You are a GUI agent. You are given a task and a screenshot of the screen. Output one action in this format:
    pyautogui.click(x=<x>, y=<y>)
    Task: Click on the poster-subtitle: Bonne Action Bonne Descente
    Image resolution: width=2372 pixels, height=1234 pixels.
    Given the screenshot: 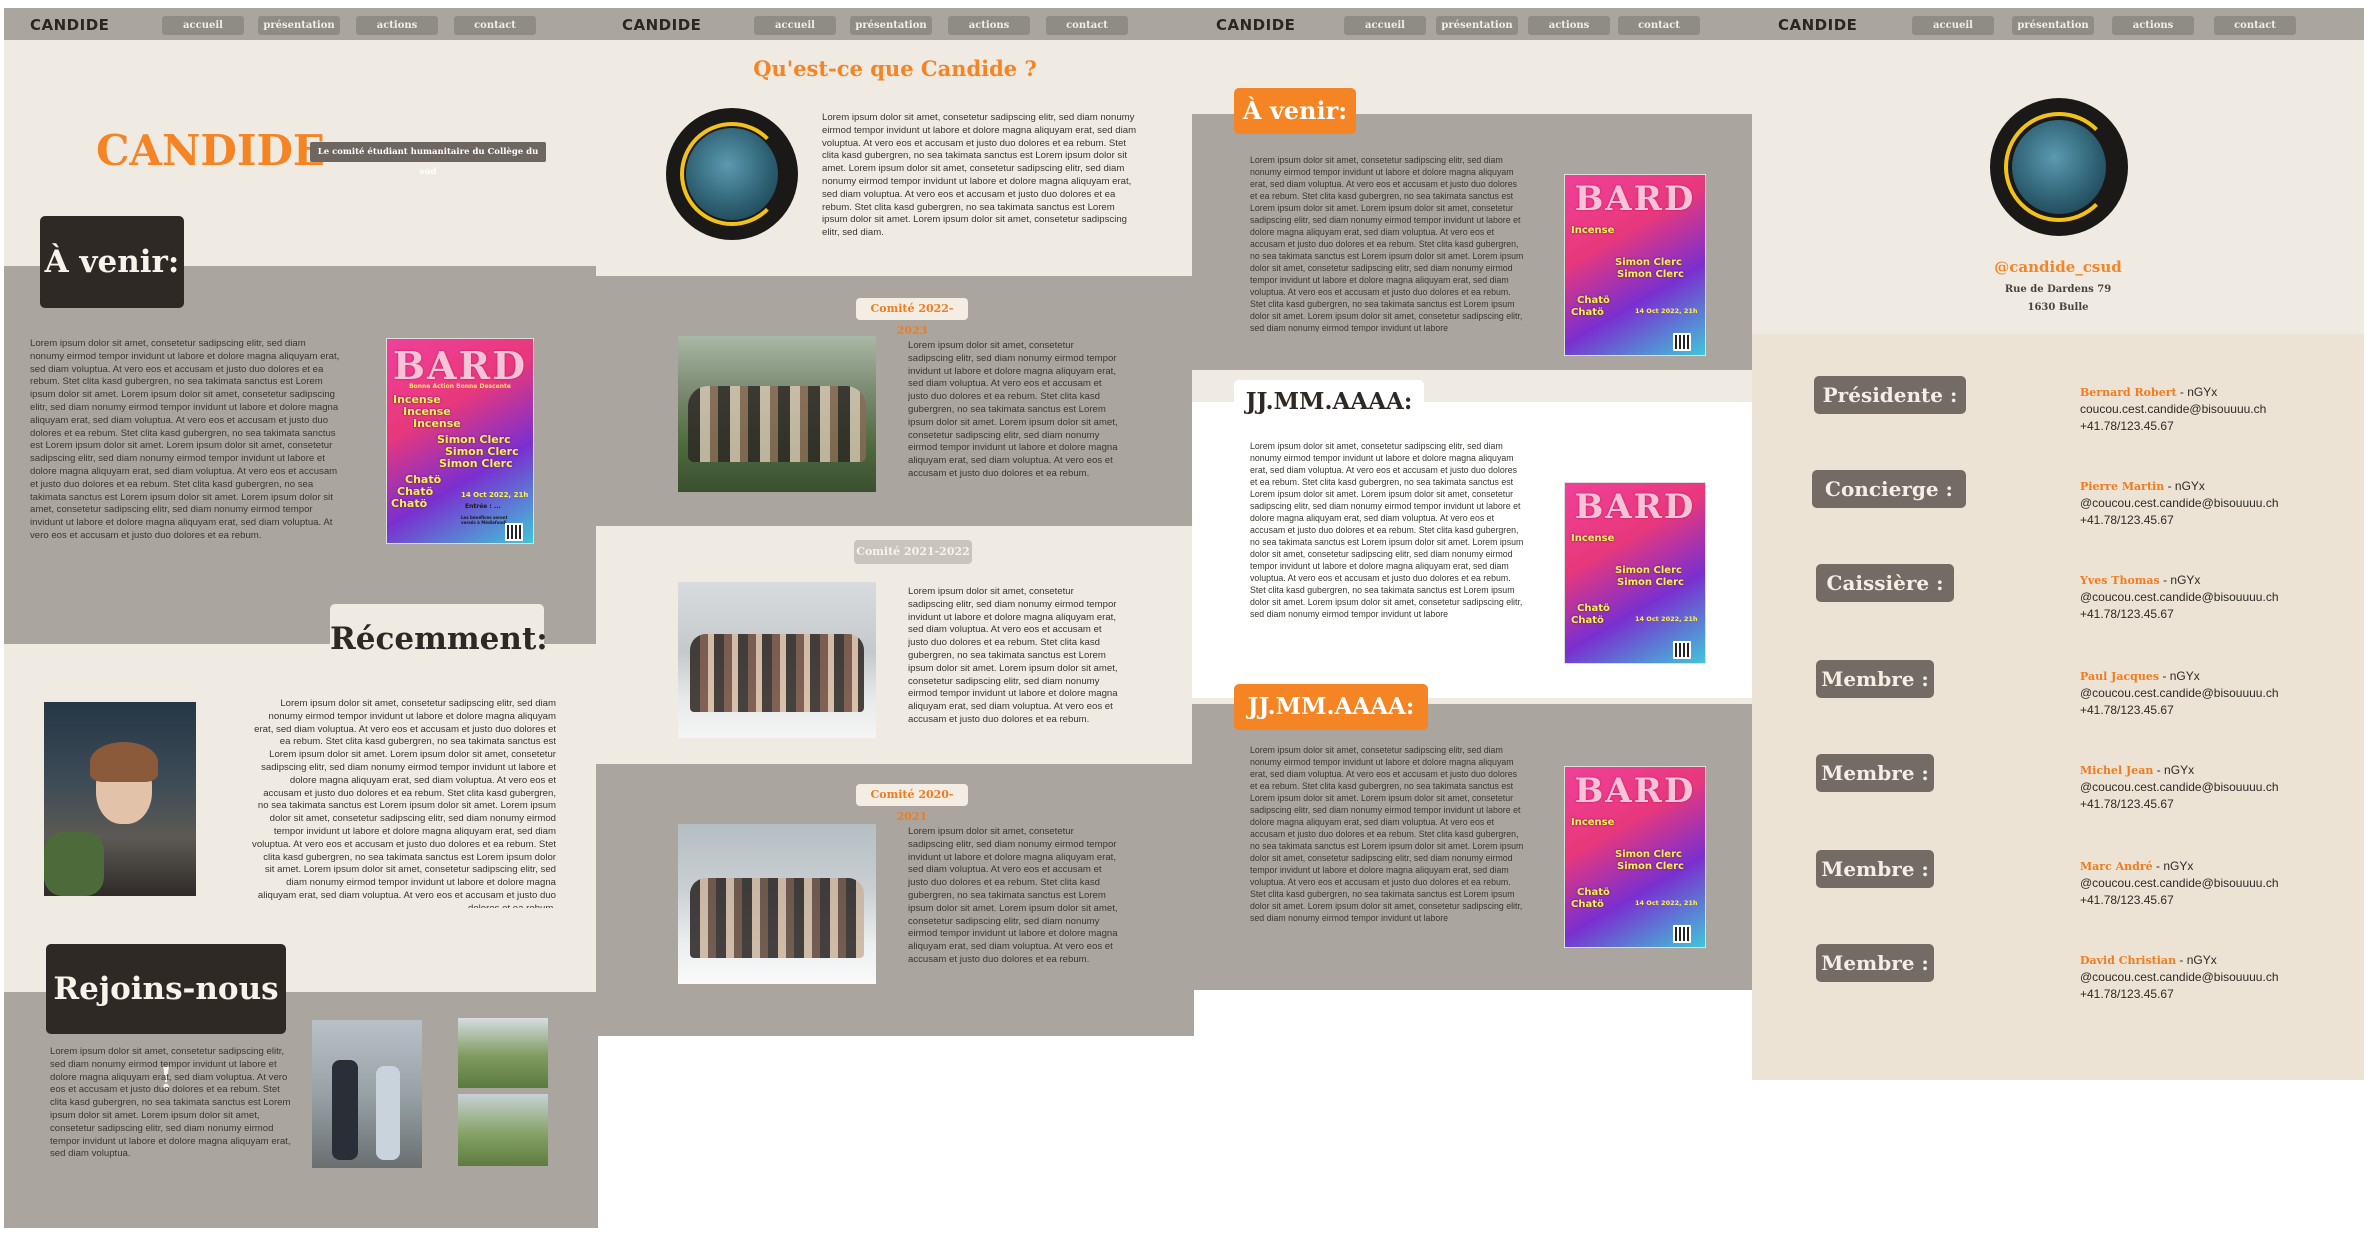 What is the action you would take?
    pyautogui.click(x=460, y=386)
    